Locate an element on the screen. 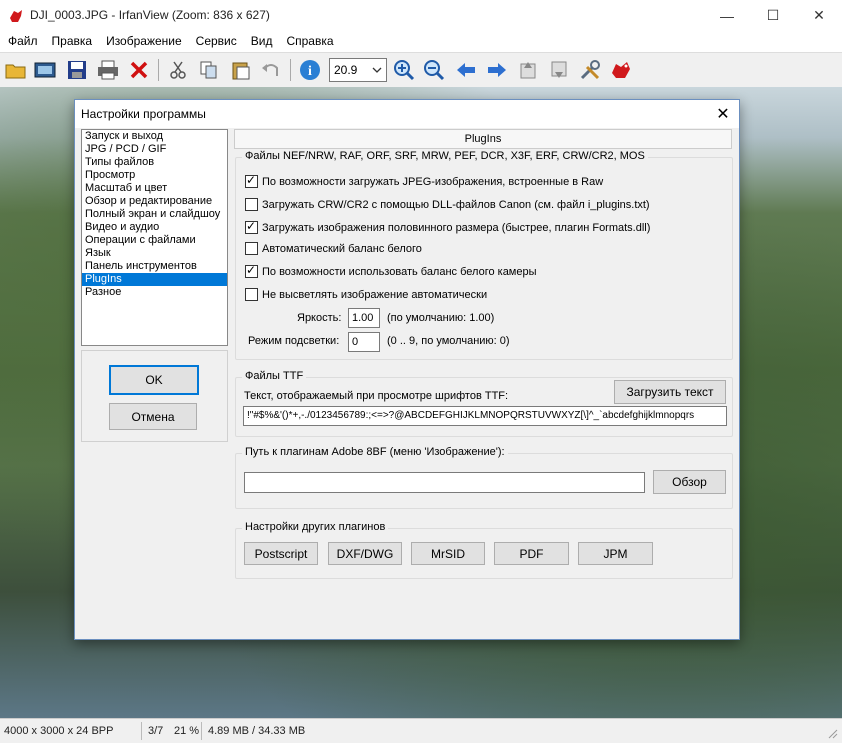 The image size is (842, 743). menu-help: Справка is located at coordinates (308, 39).